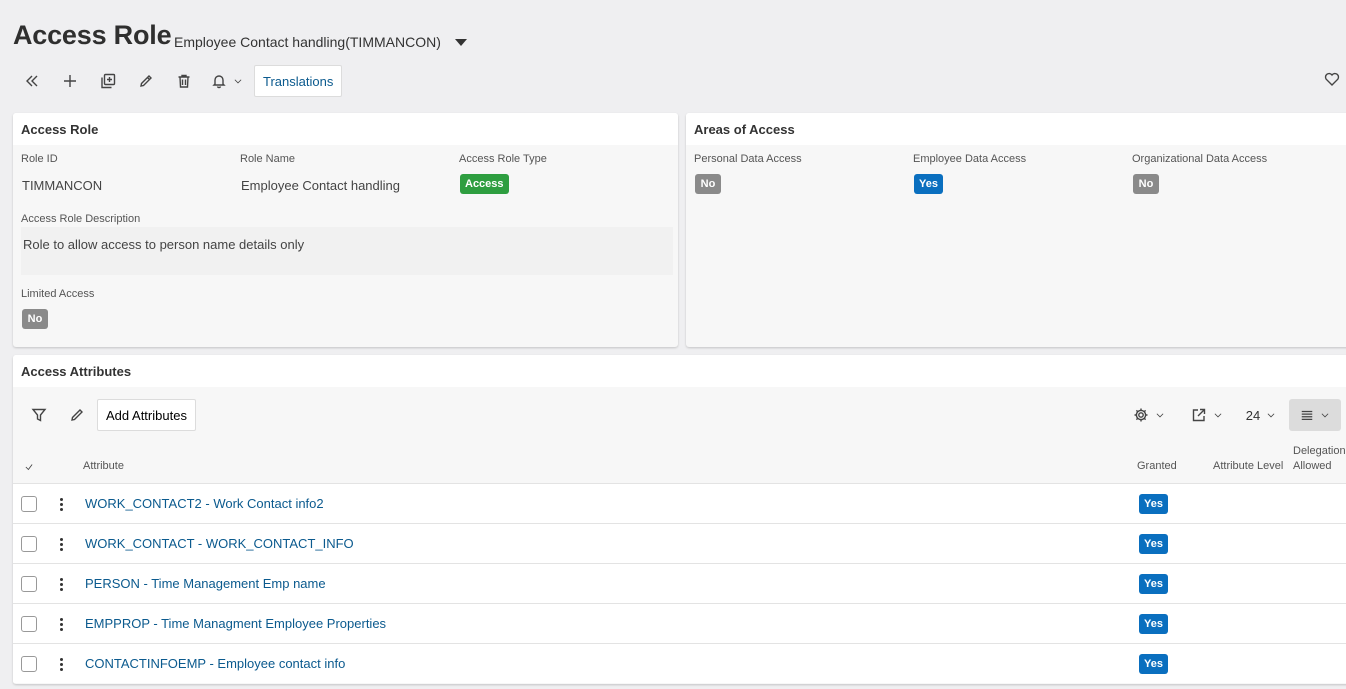 The width and height of the screenshot is (1346, 689). Describe the element at coordinates (1016, 129) in the screenshot. I see `areas-of-access-heading: Areas of Access` at that location.